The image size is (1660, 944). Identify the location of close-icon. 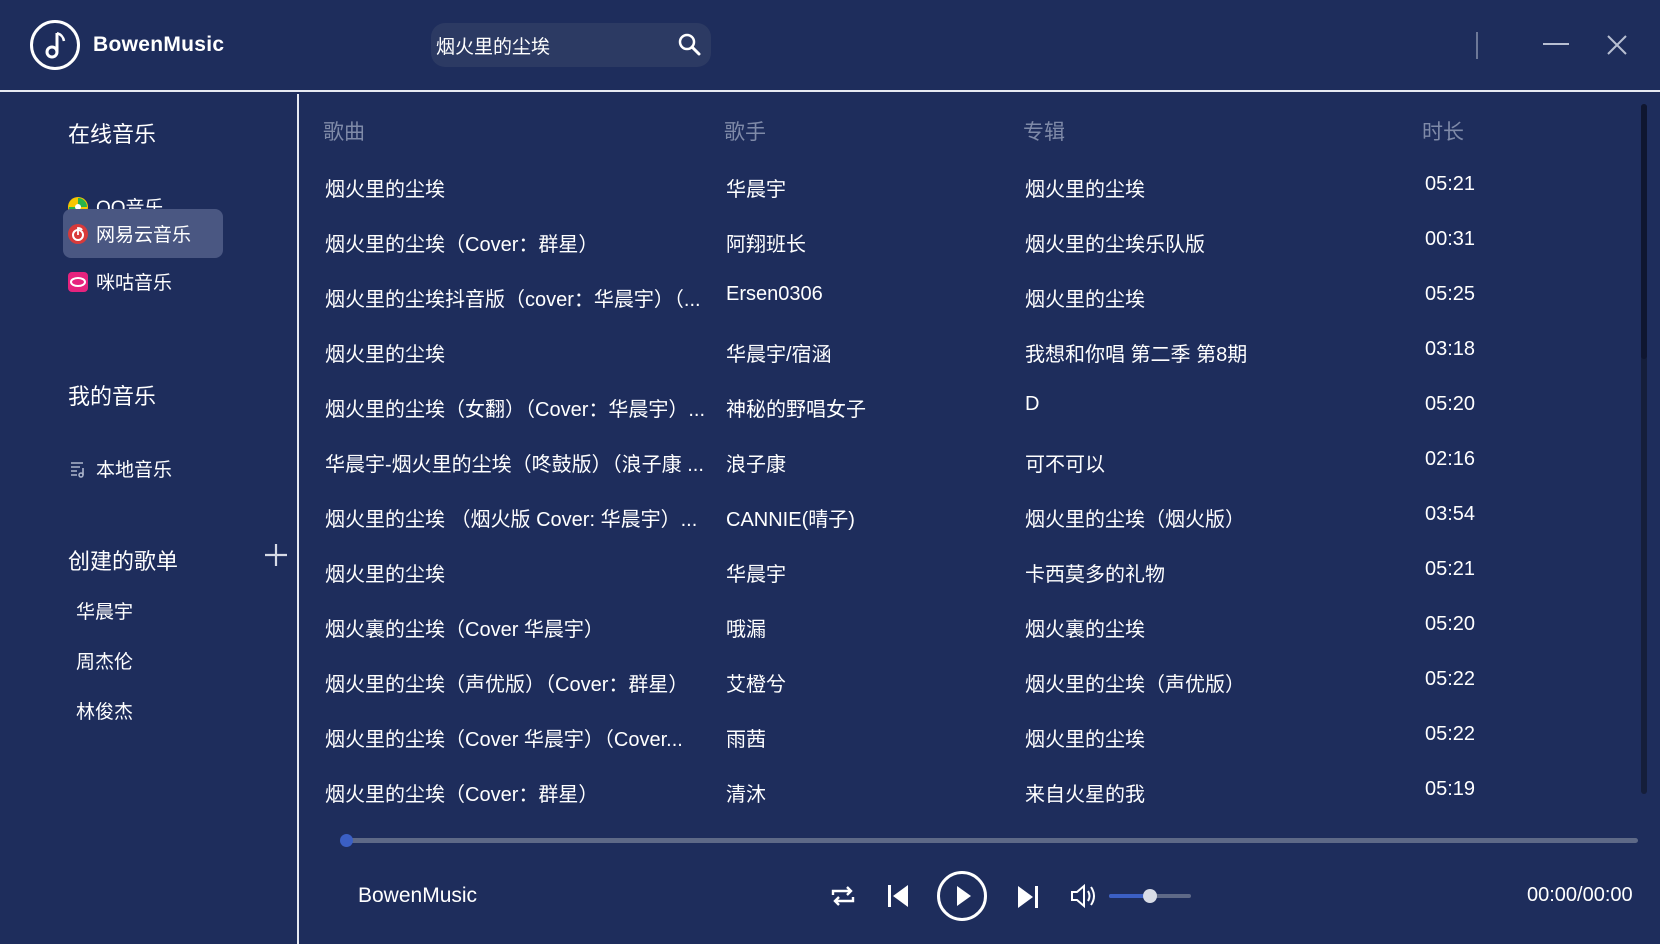
(1617, 45).